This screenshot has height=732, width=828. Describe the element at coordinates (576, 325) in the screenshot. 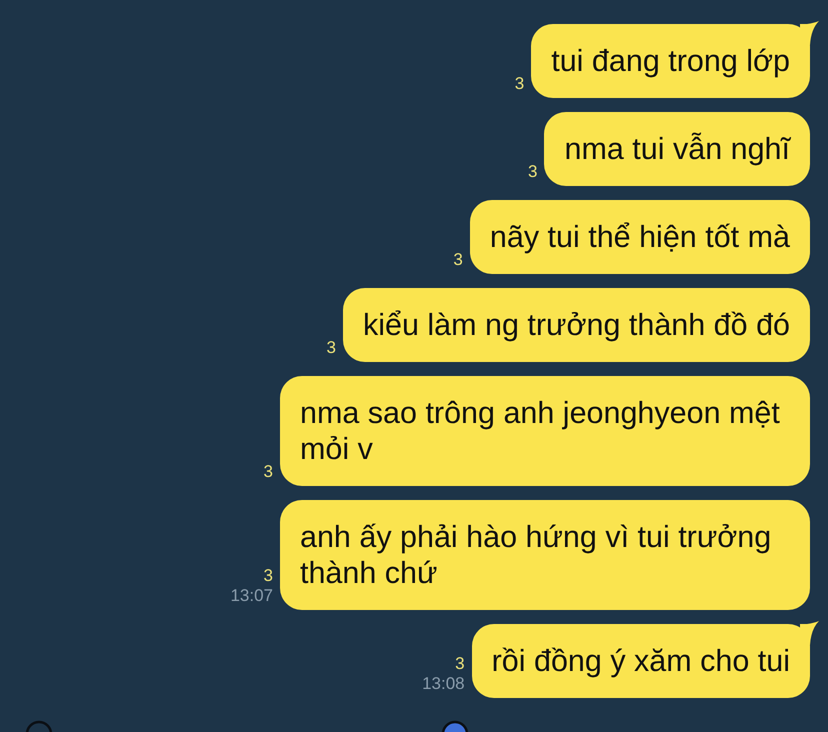

I see `message-bubble: kiểu làm ng trưởng thành đồ đó` at that location.